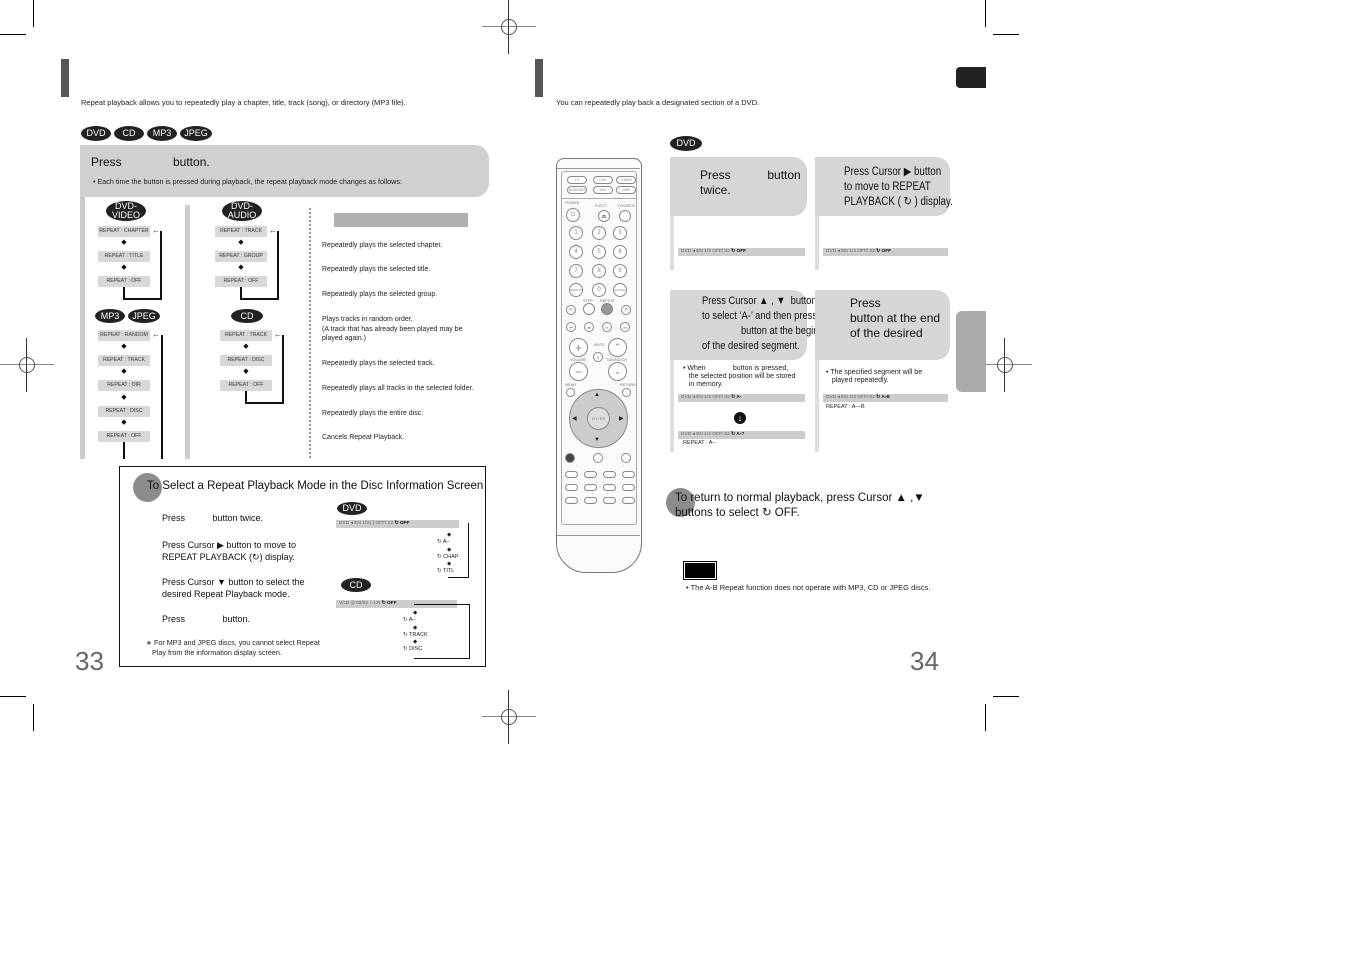 The image size is (1350, 954). Describe the element at coordinates (626, 190) in the screenshot. I see `remote-usb-button: USB` at that location.